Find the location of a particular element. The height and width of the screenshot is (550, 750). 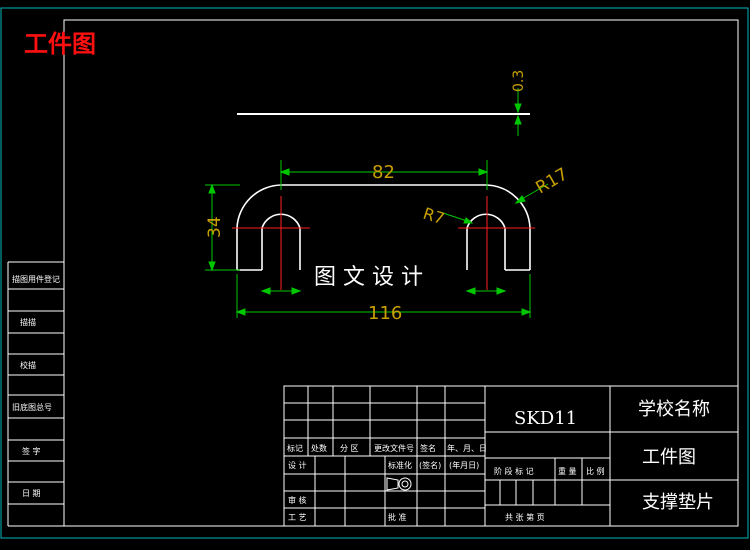

strip-label-register: 描图用件登记 is located at coordinates (36, 279).